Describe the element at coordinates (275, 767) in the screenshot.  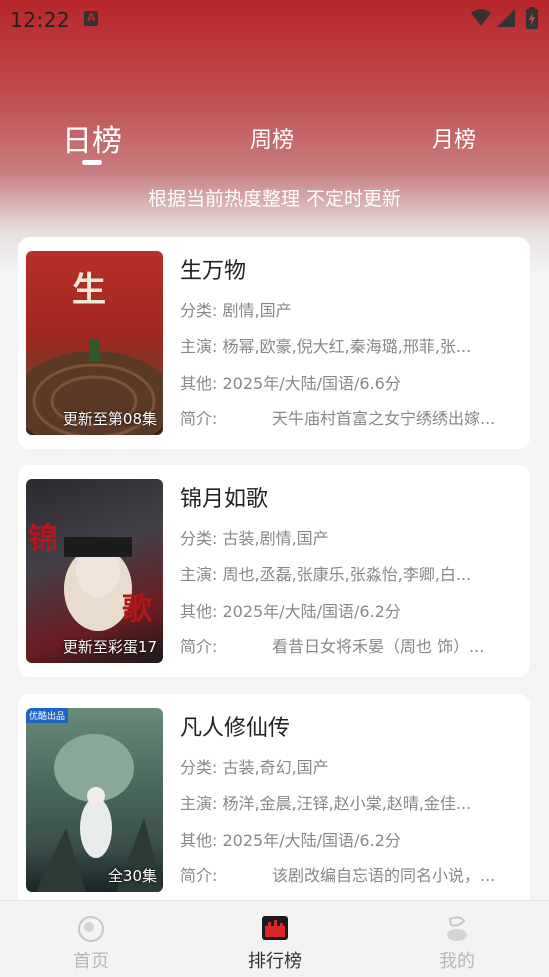
I see `category-value: 古装,奇幻,国产` at that location.